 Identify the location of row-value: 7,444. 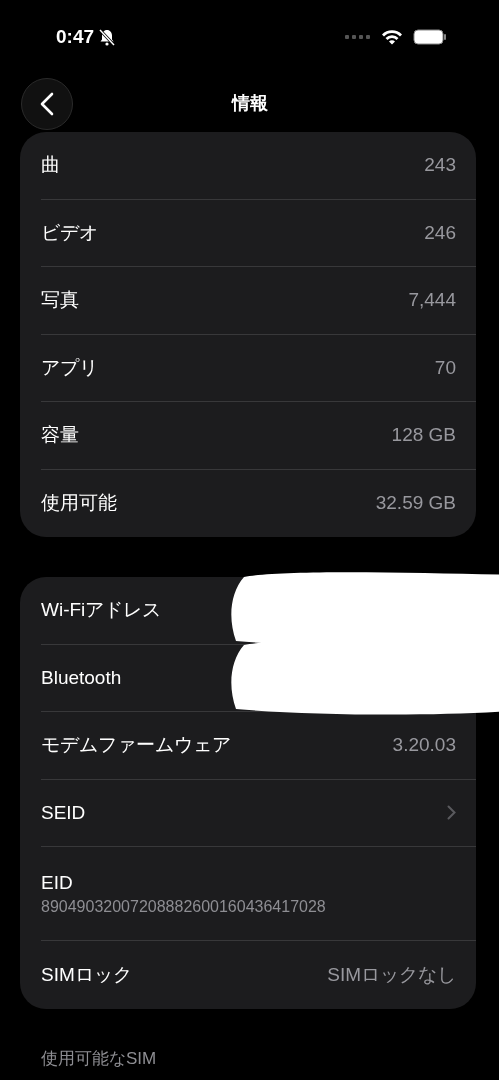
(432, 300).